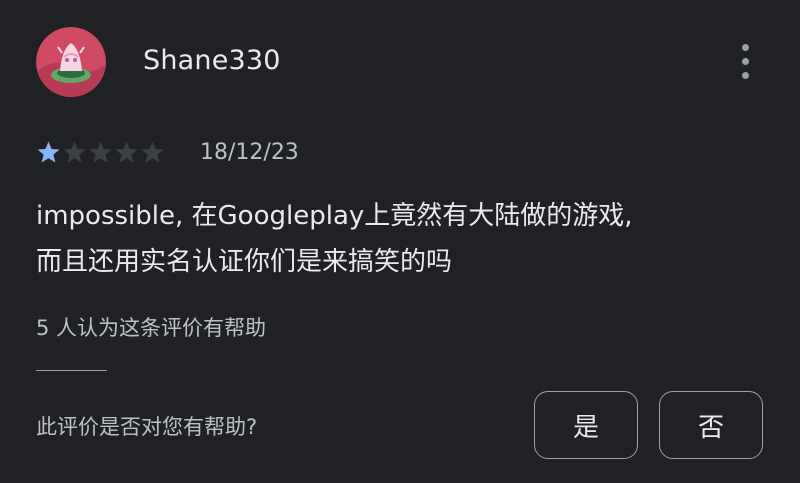 The width and height of the screenshot is (800, 483). I want to click on review-text-line: 而且还用实名认证你们是来搞笑的吗, so click(244, 262).